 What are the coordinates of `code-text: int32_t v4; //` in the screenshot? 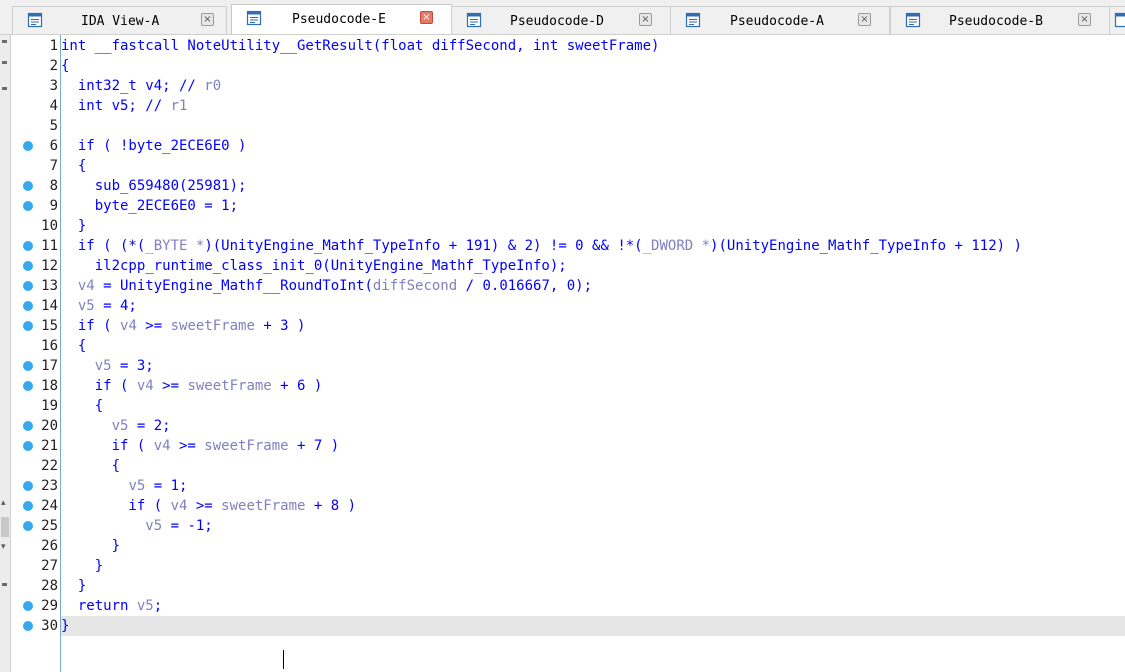 It's located at (133, 86).